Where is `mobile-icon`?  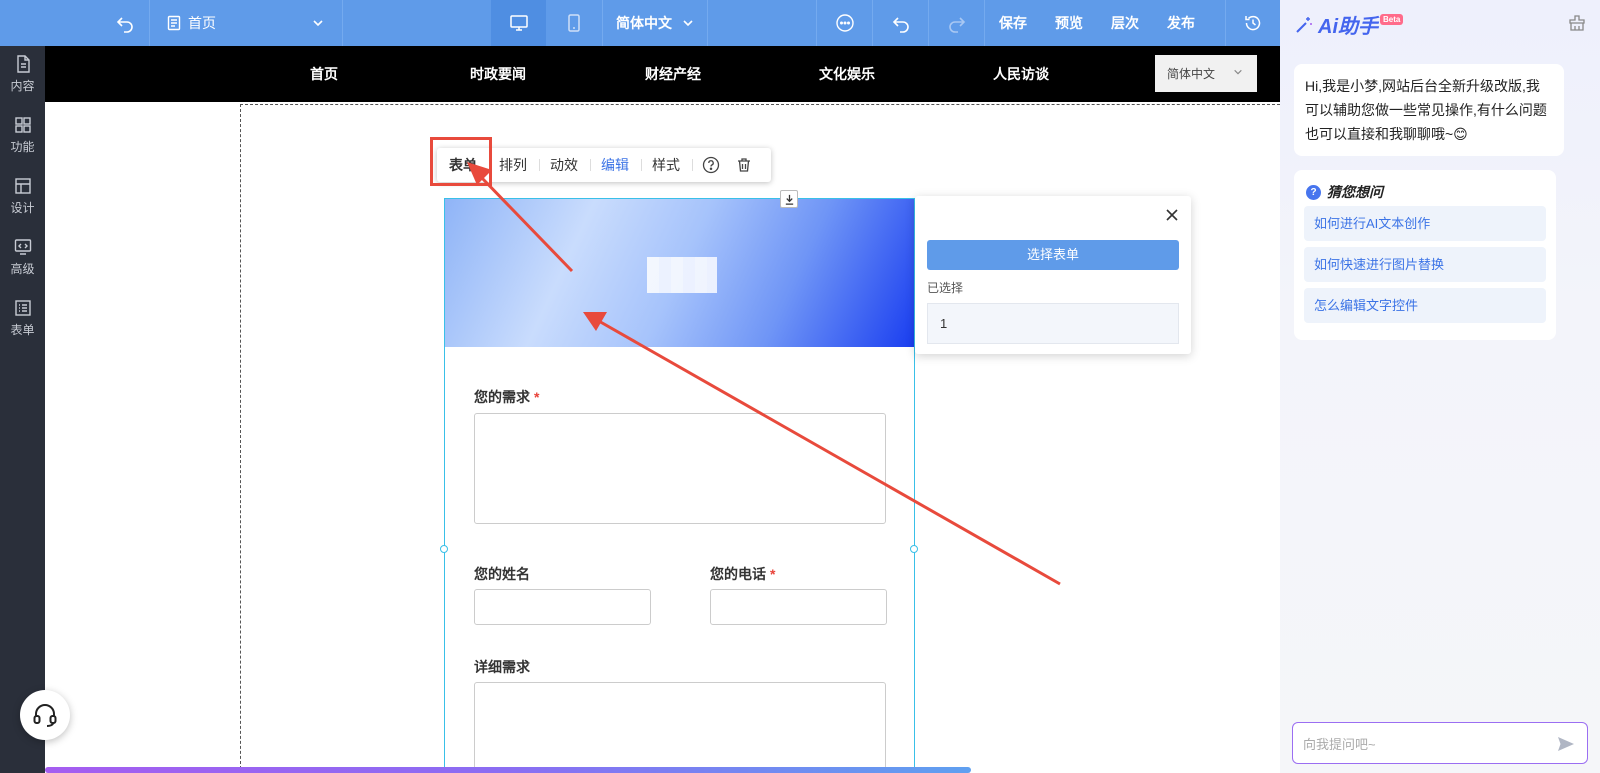 mobile-icon is located at coordinates (574, 23).